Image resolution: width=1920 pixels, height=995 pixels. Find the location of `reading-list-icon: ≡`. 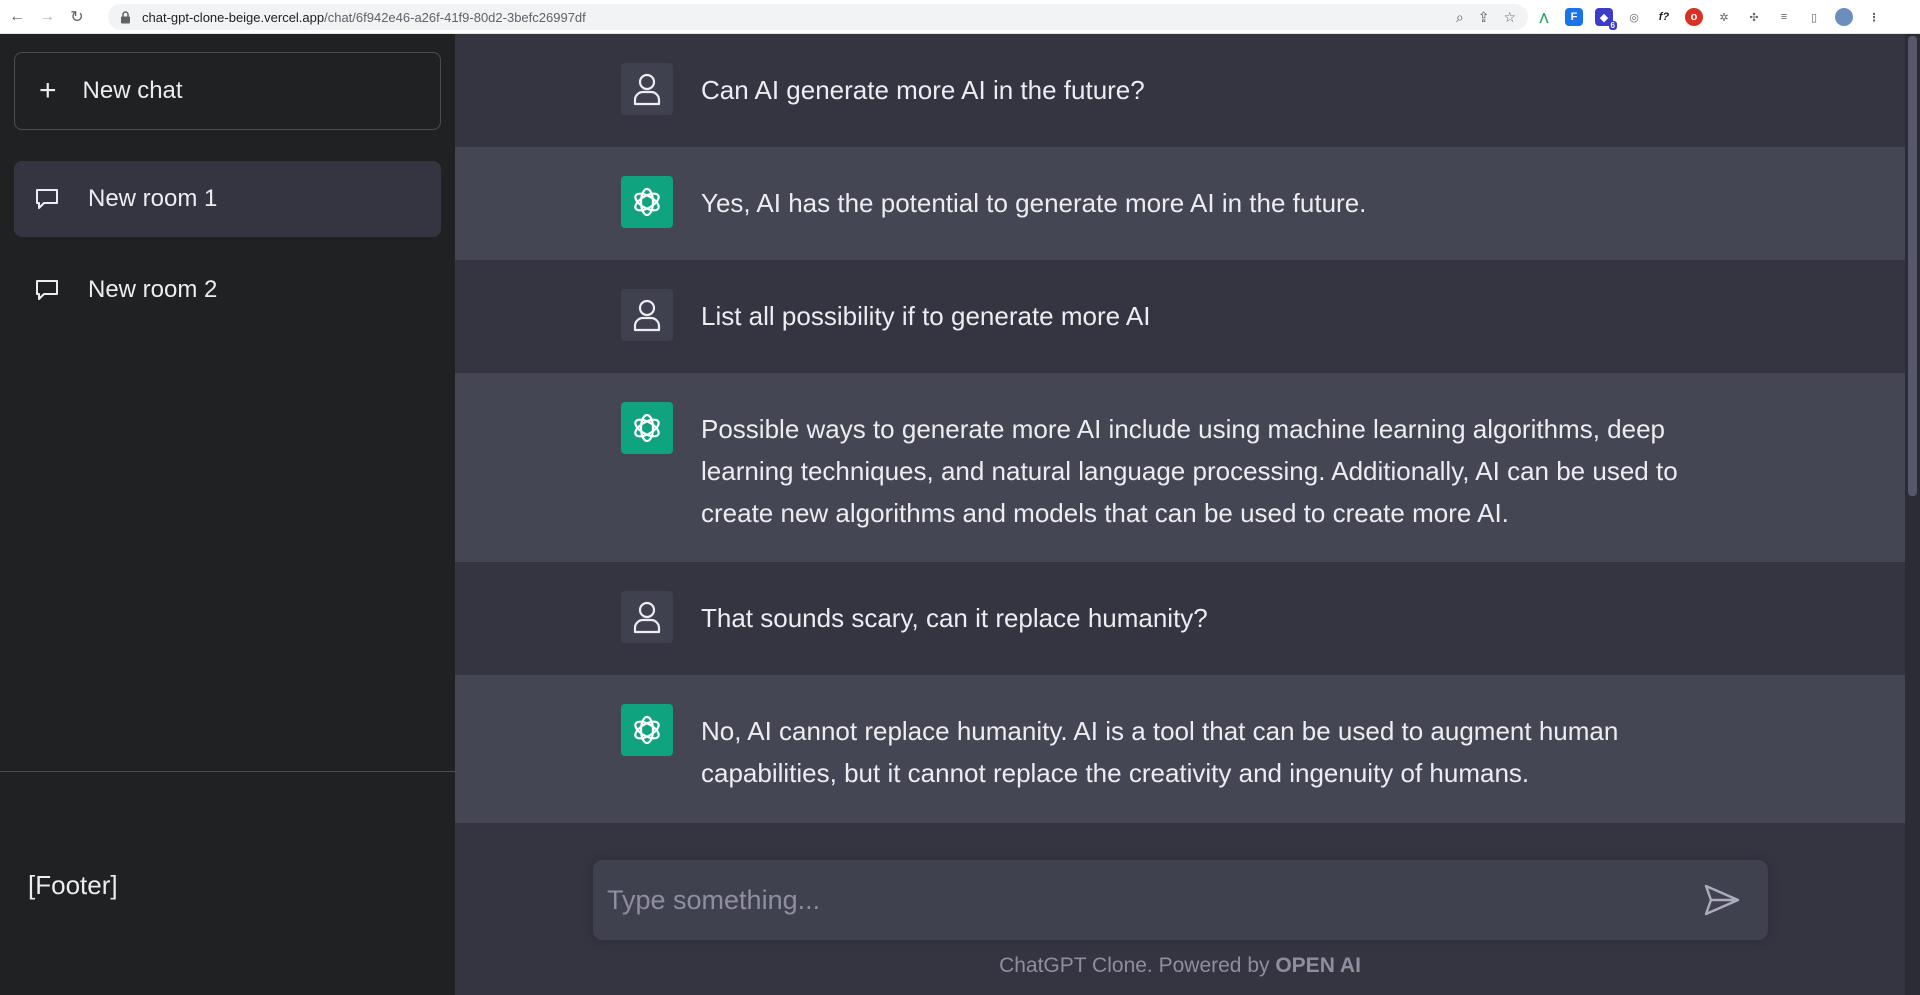

reading-list-icon: ≡ is located at coordinates (1784, 17).